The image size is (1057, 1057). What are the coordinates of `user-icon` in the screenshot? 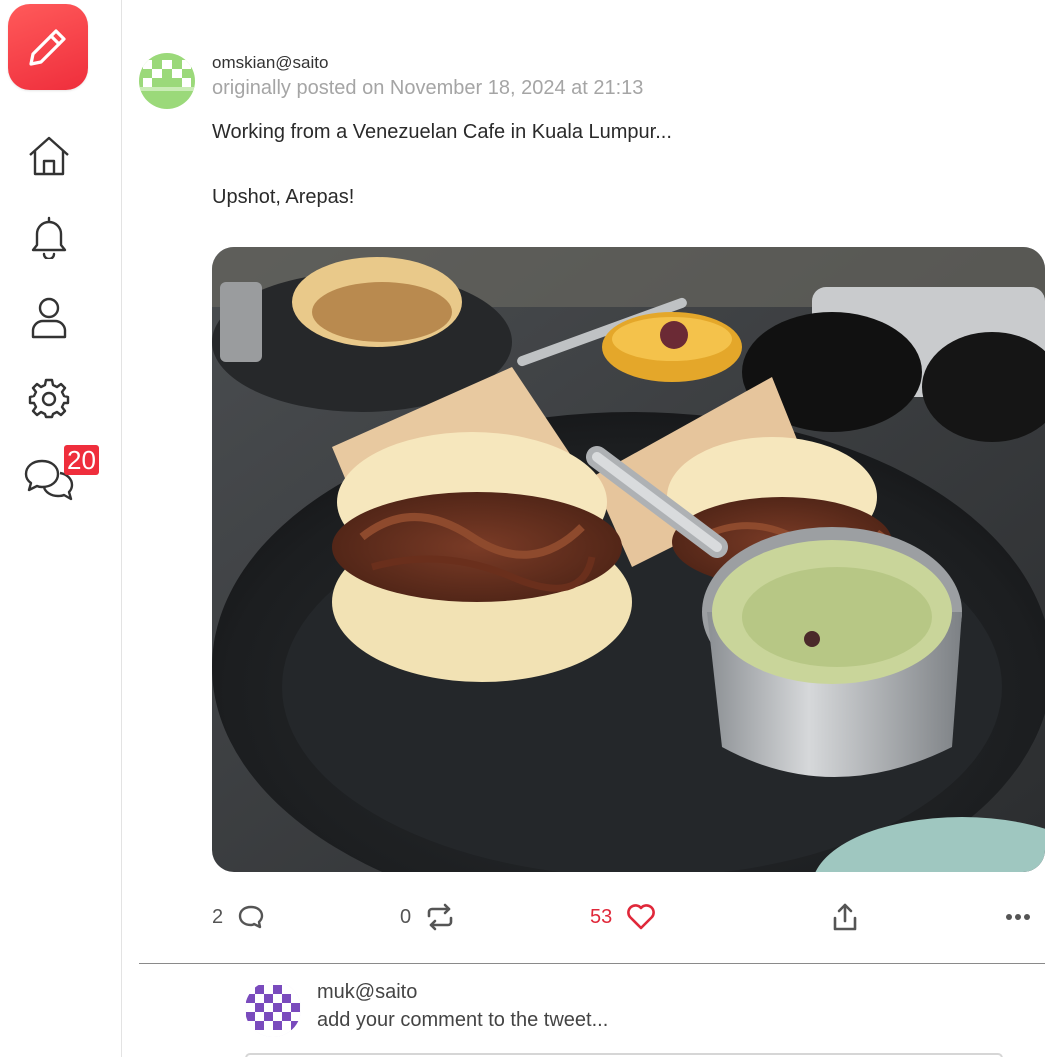 It's located at (49, 318).